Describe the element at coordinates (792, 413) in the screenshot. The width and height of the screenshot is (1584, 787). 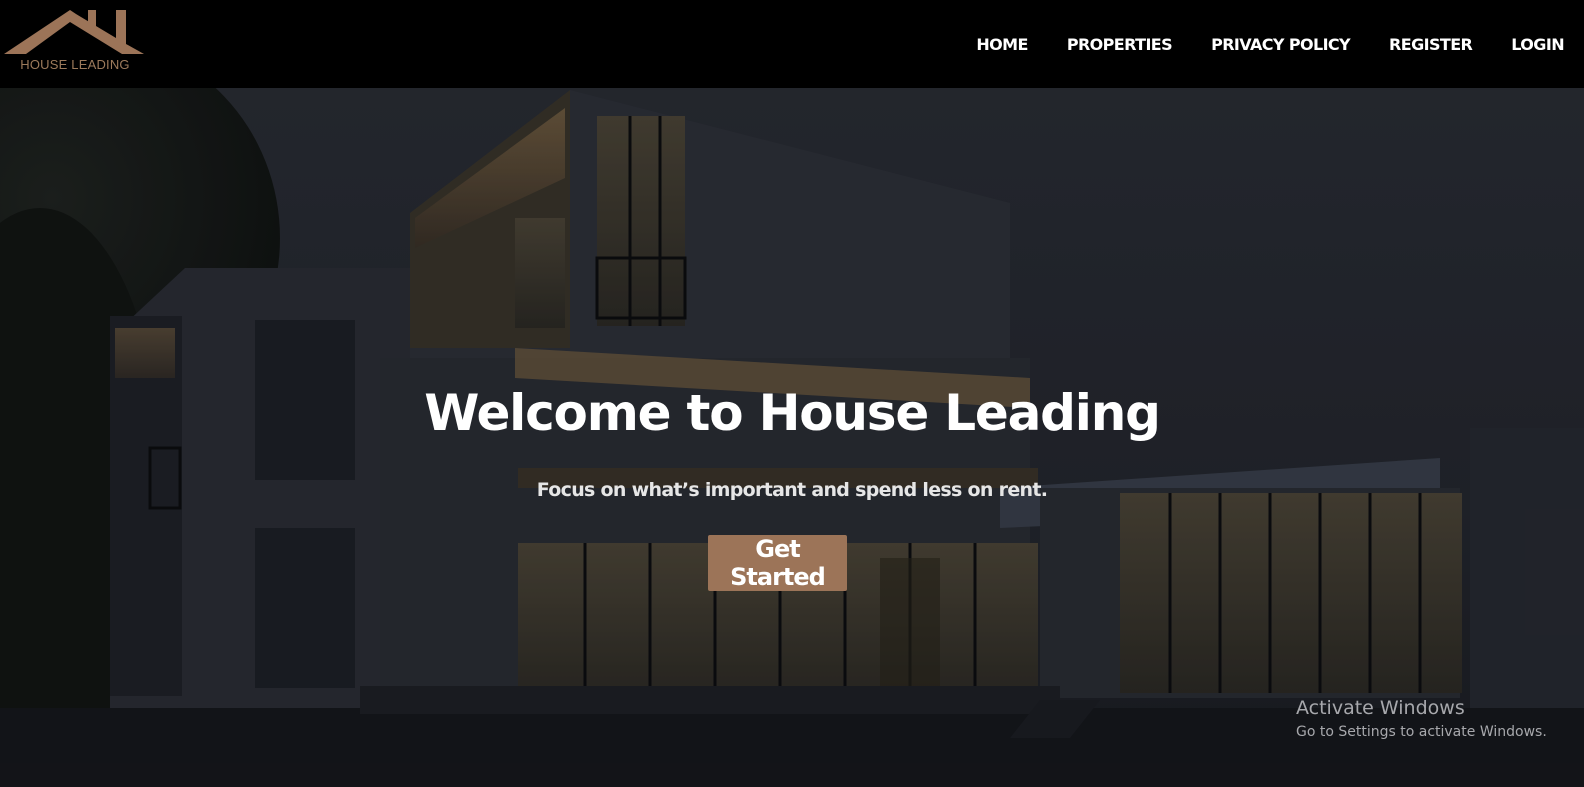
I see `hero-title: Welcome to House Leading` at that location.